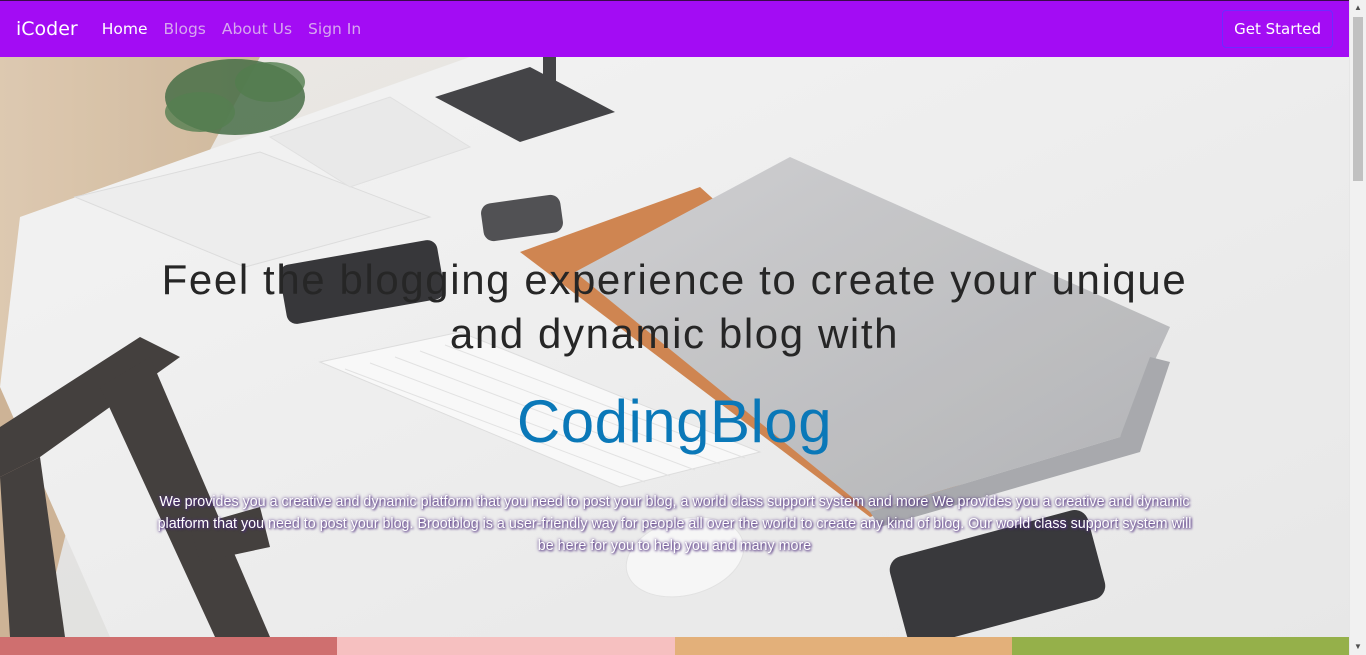 The image size is (1366, 655). Describe the element at coordinates (47, 29) in the screenshot. I see `brand-logo: iCoder` at that location.